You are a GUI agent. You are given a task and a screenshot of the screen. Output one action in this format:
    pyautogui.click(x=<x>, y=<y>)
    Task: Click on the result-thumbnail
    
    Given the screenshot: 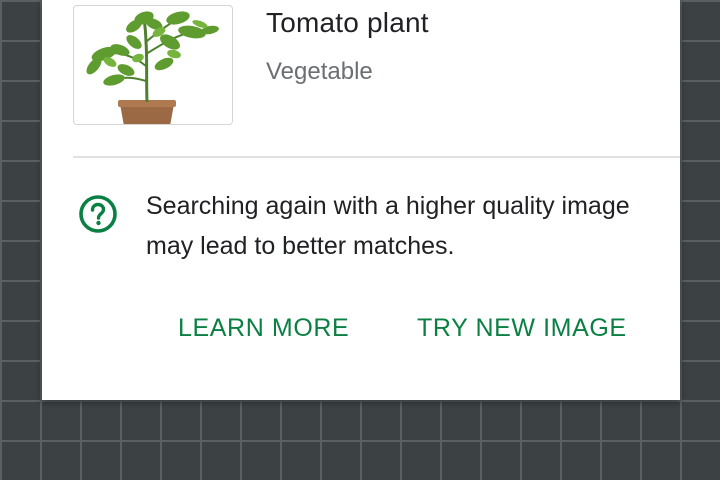 What is the action you would take?
    pyautogui.click(x=153, y=65)
    